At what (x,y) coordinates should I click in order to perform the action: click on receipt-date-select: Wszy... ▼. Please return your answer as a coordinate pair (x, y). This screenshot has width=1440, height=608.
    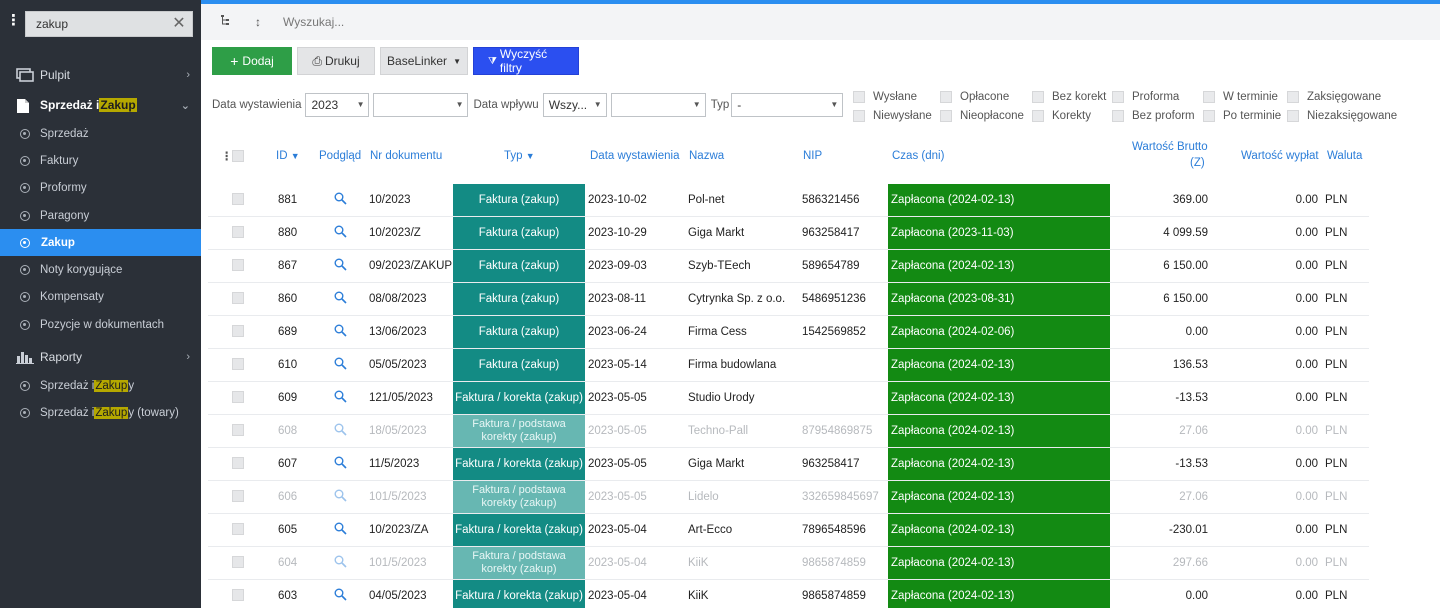
    Looking at the image, I should click on (574, 105).